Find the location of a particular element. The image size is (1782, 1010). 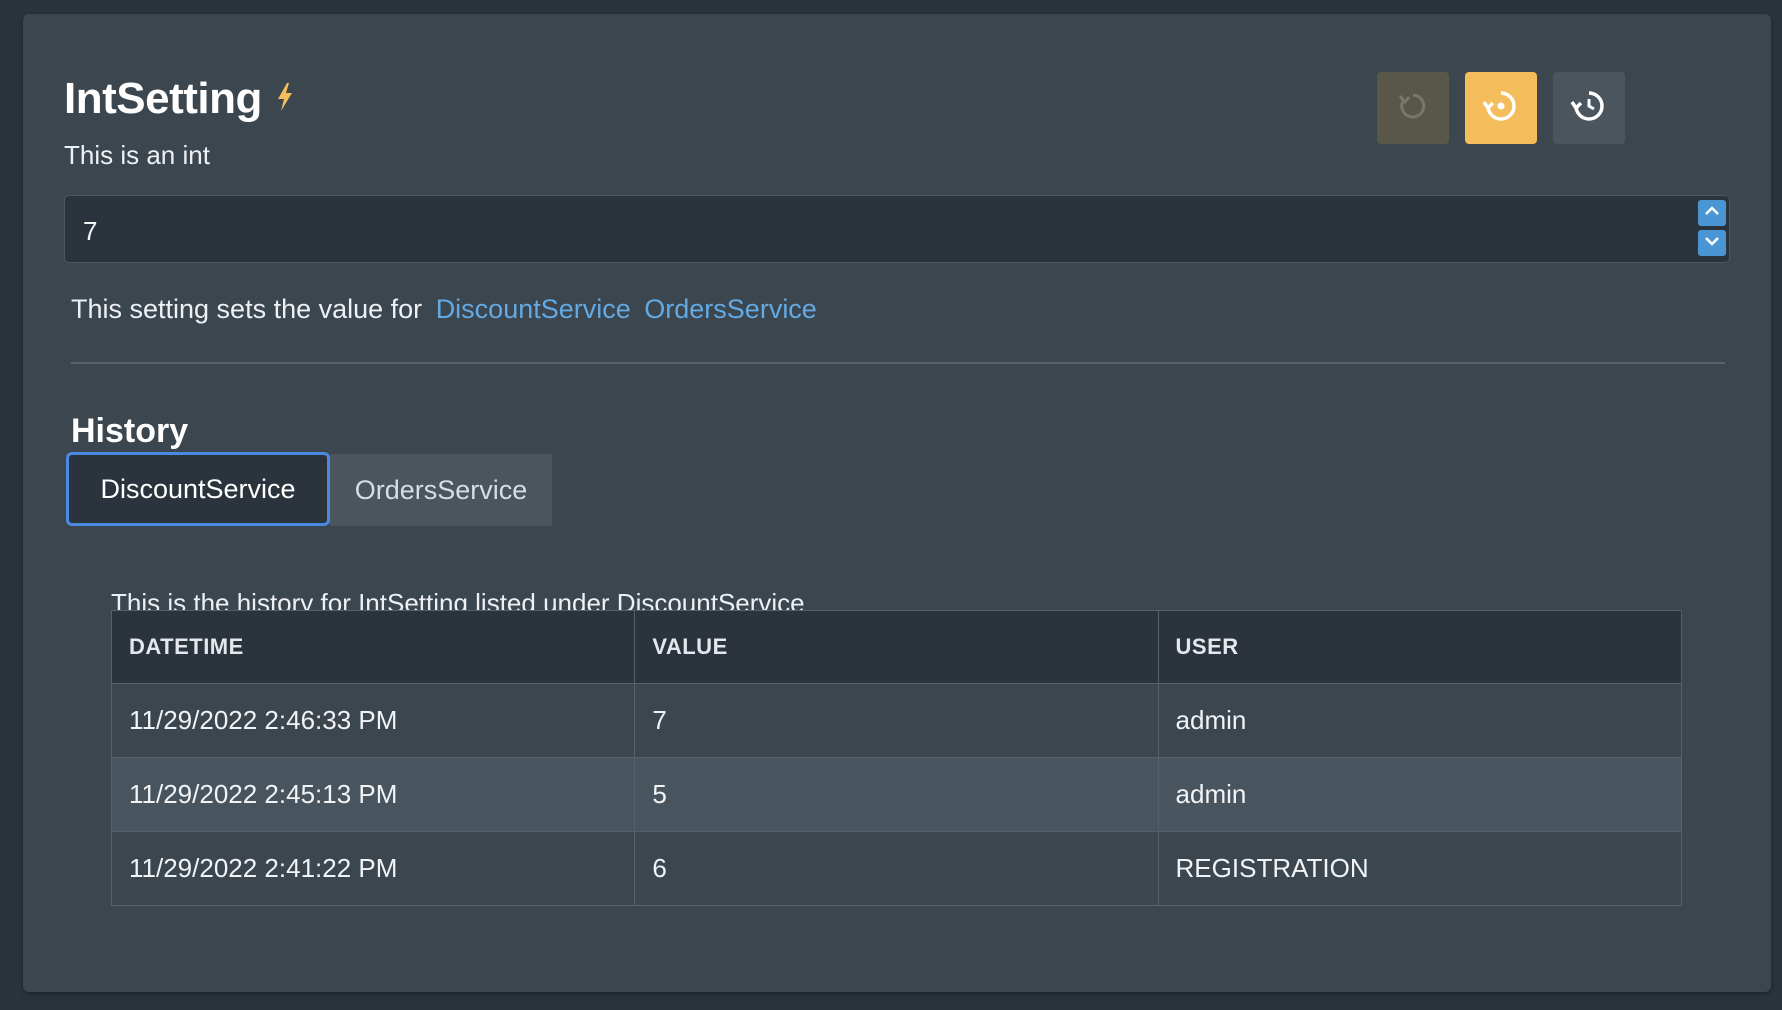

table-row: 11/29/2022 2:46:33 PM 7 admin is located at coordinates (896, 720).